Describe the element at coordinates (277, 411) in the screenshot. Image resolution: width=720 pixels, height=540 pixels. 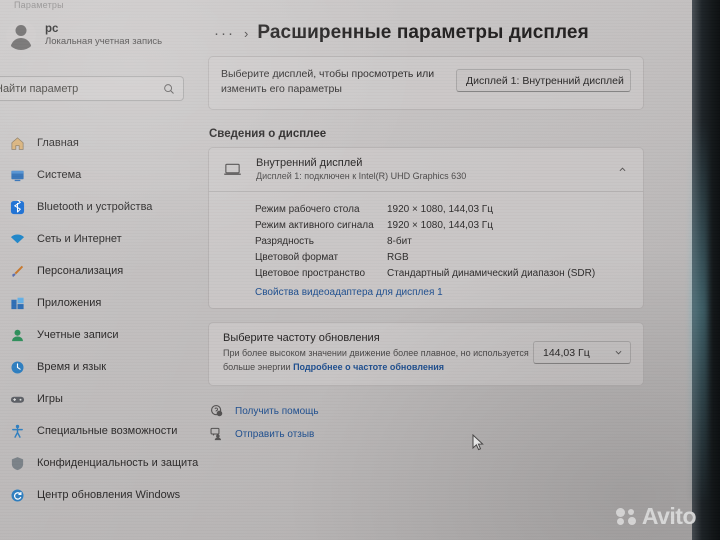
I see `get-help-label: Получить помощь` at that location.